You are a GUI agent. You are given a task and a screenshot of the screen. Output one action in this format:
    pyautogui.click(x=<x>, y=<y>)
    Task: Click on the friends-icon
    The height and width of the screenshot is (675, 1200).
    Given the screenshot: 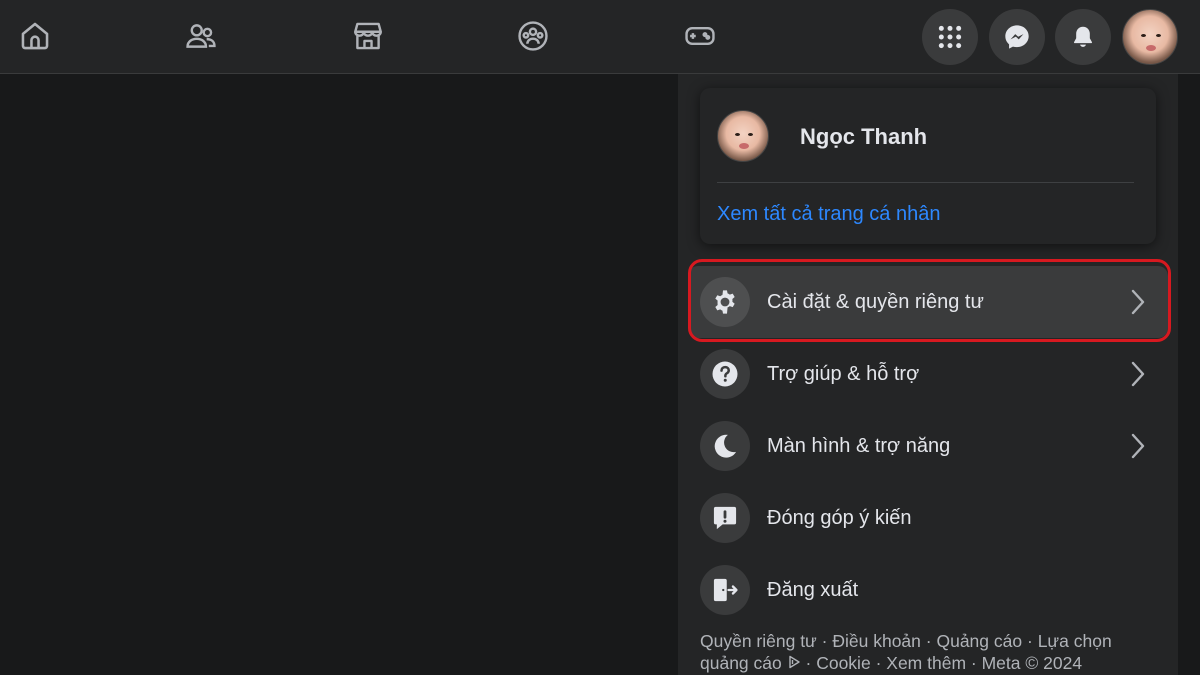 What is the action you would take?
    pyautogui.click(x=201, y=36)
    